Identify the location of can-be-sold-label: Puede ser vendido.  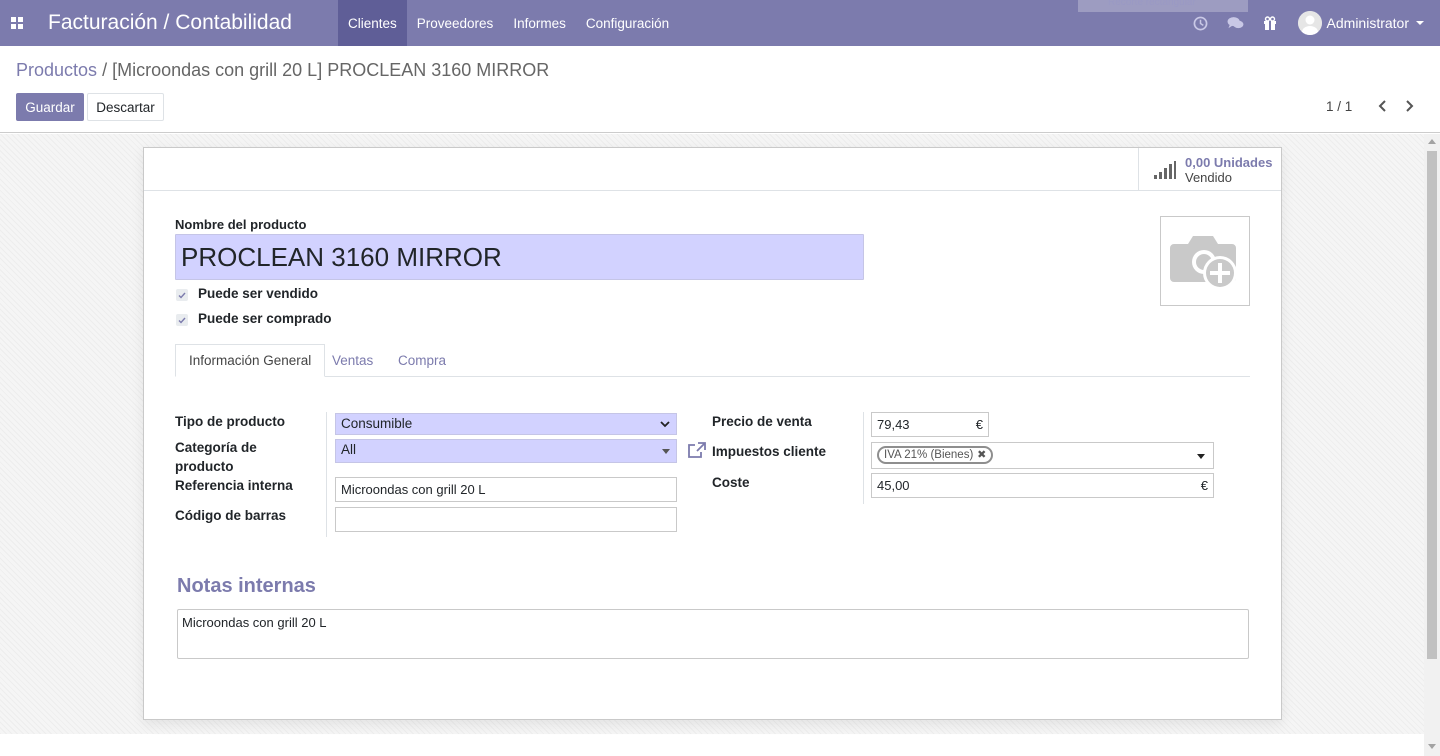
(258, 293).